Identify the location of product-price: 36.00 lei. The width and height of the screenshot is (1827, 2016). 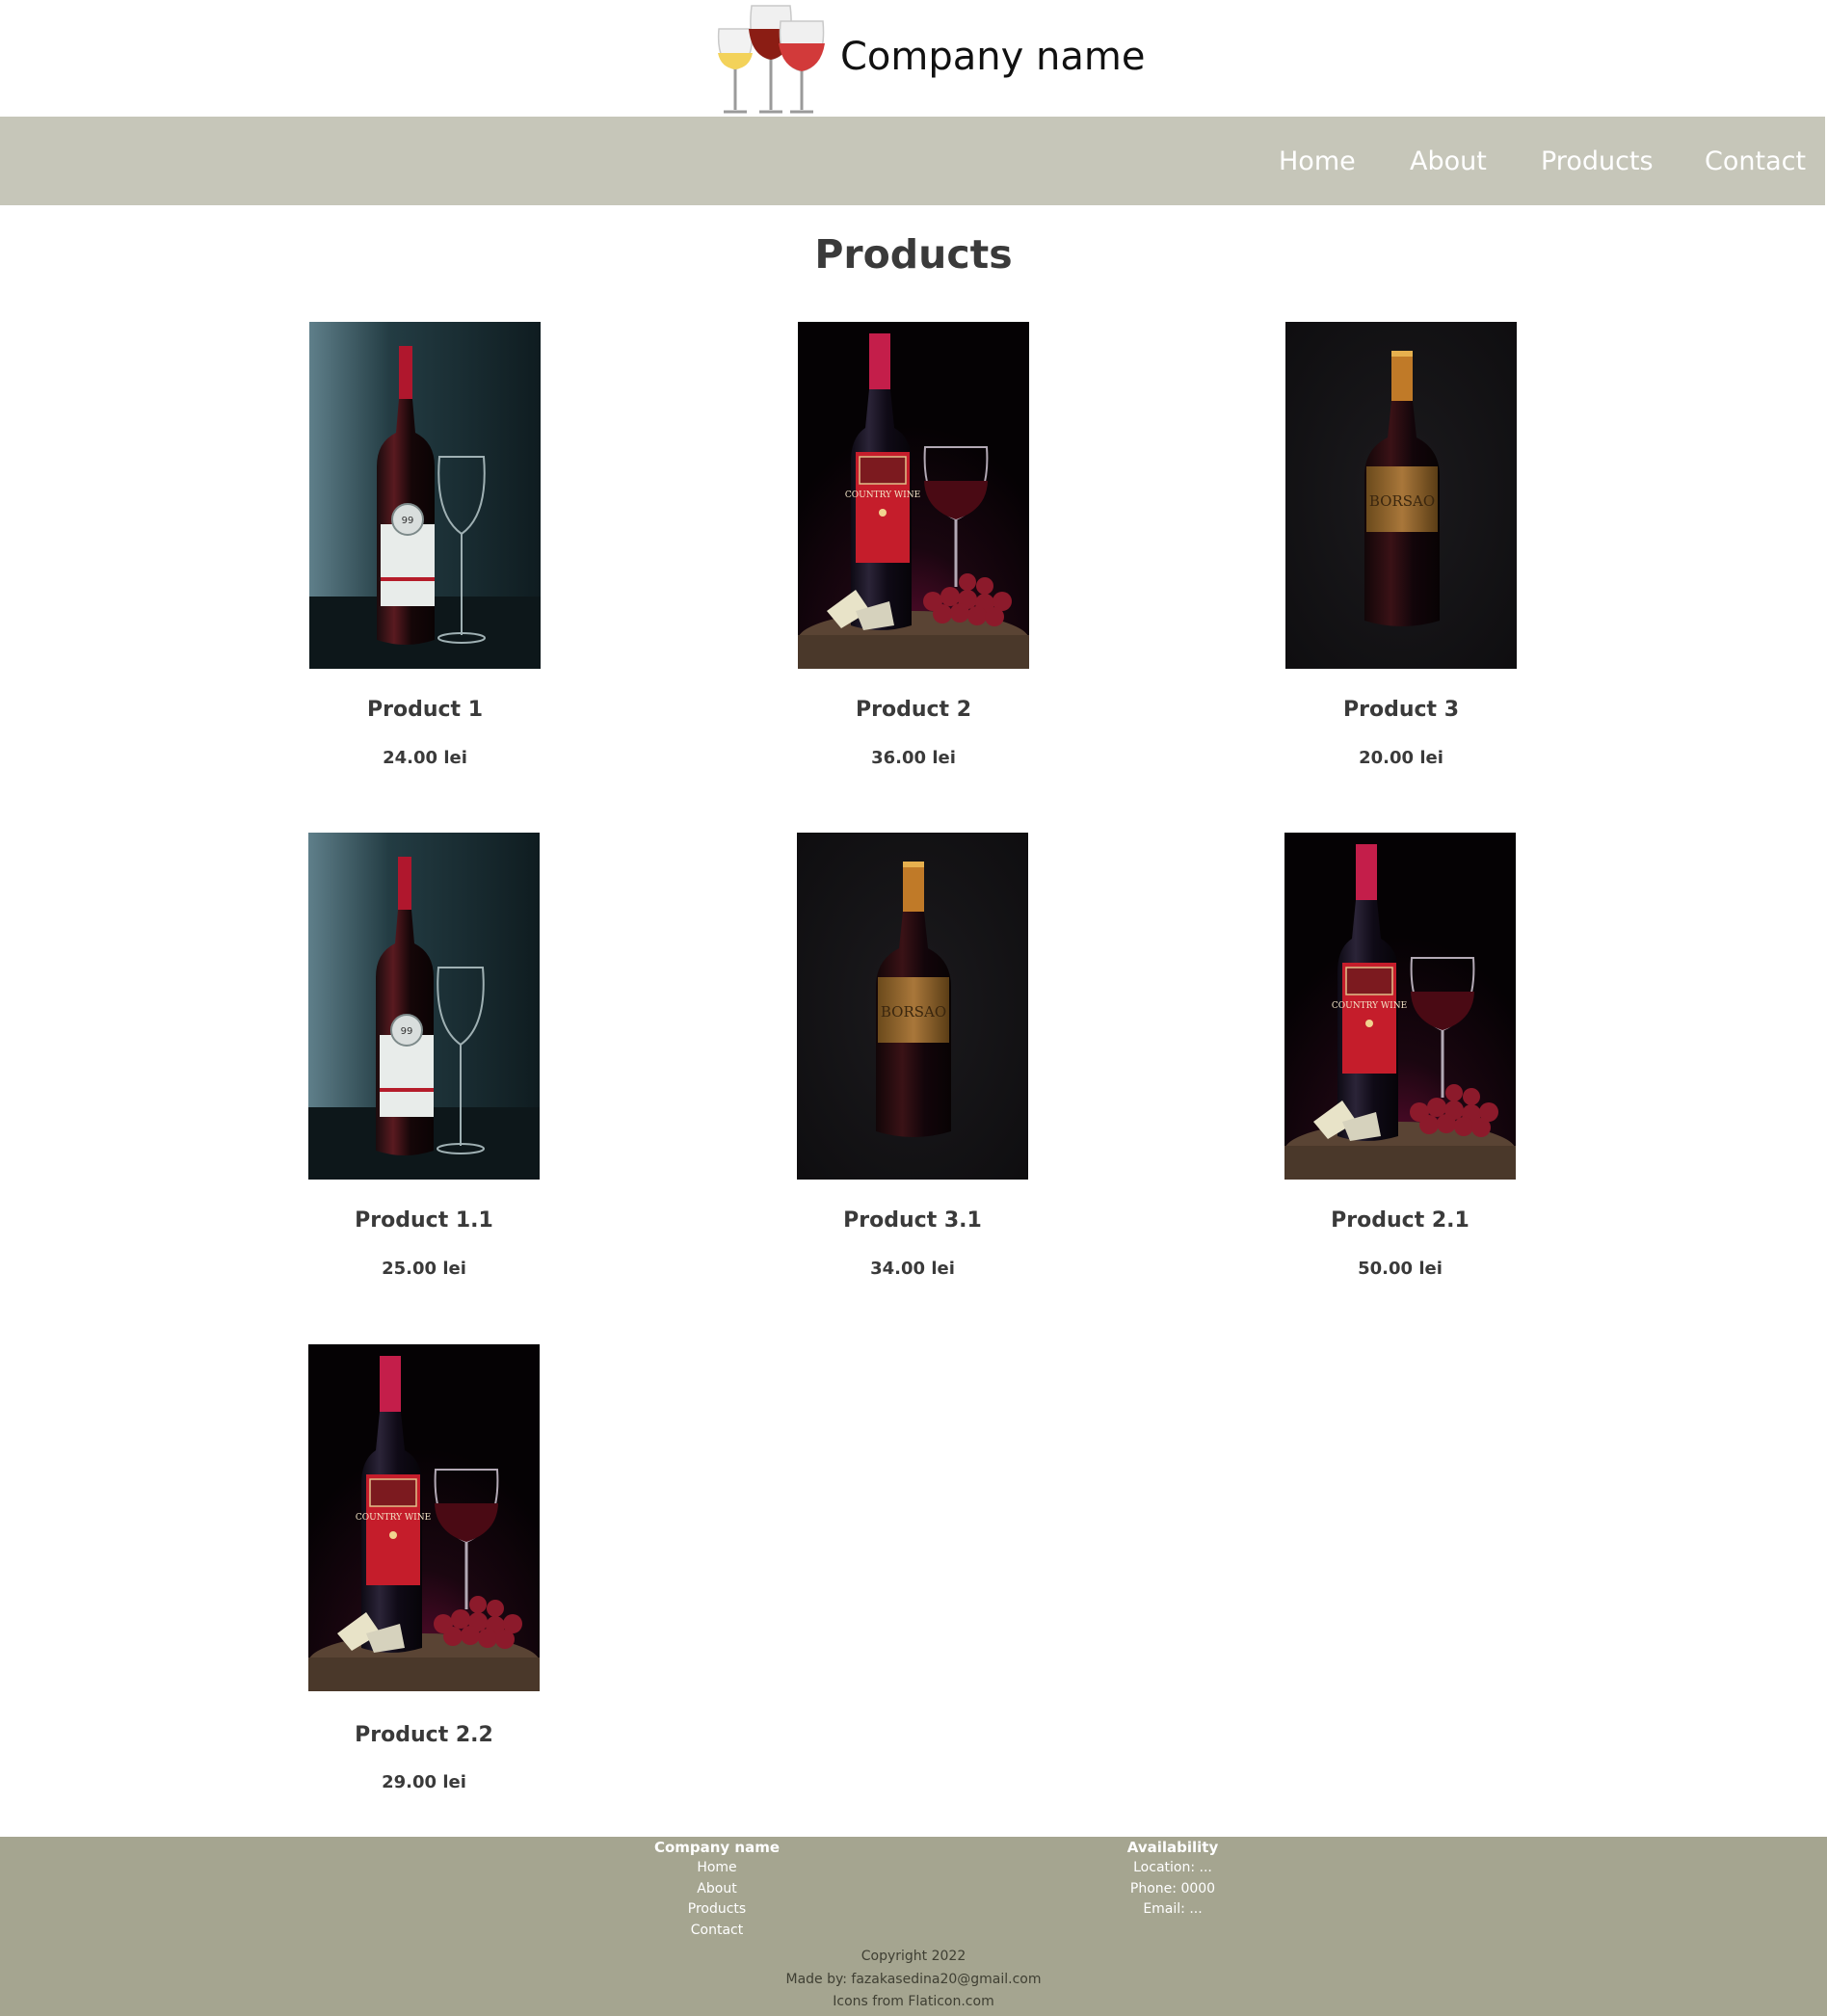
(914, 758).